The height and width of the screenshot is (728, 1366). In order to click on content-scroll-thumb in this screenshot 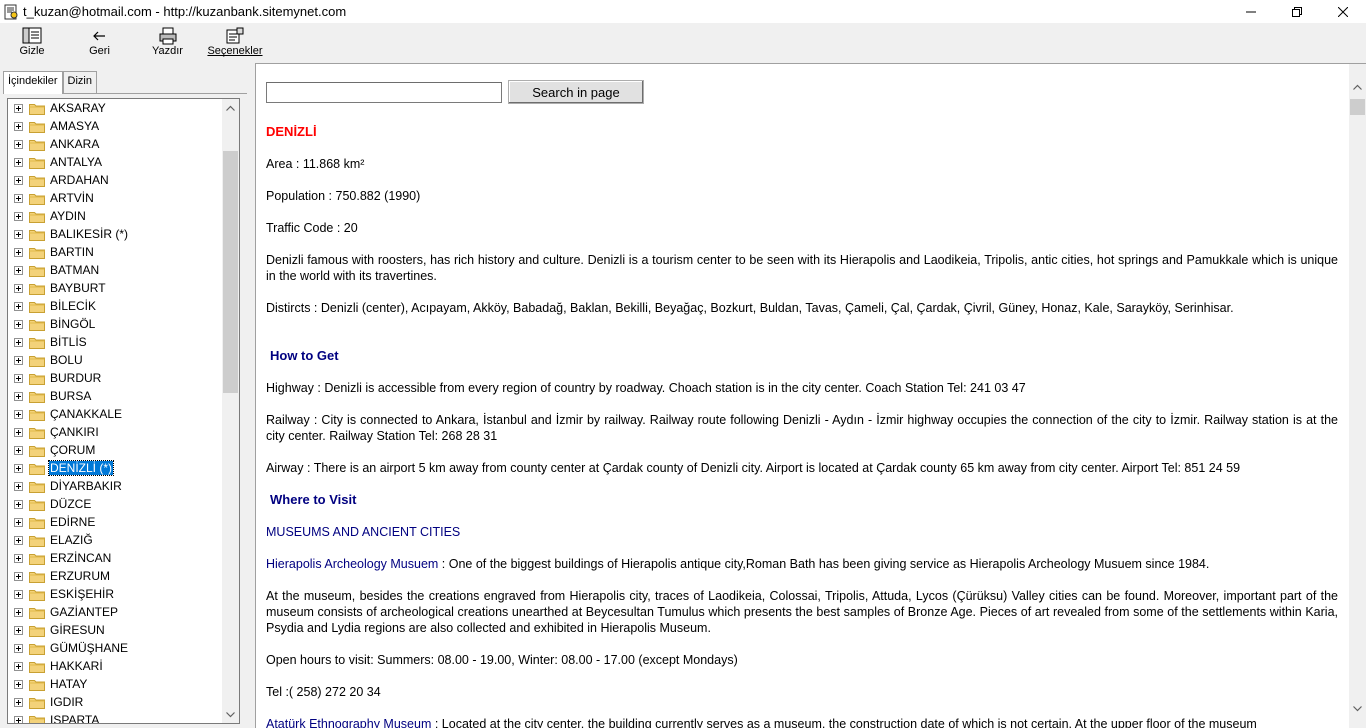, I will do `click(1357, 107)`.